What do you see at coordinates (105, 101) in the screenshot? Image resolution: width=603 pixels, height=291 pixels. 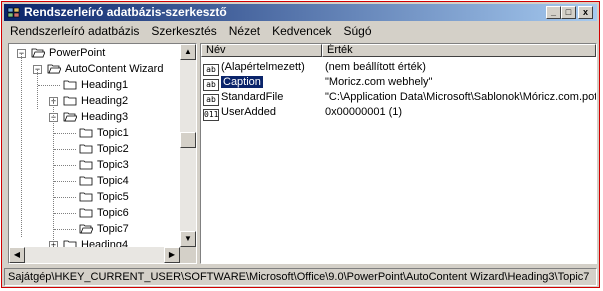 I see `tree-item-label: Heading2` at bounding box center [105, 101].